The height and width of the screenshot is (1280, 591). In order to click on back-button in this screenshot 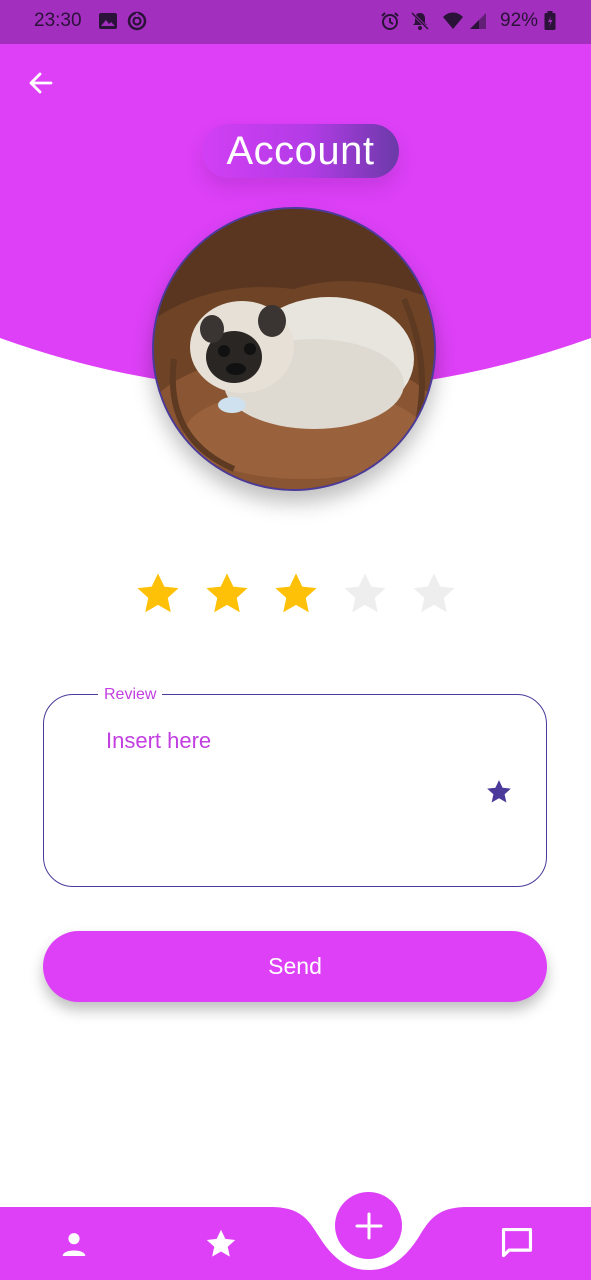, I will do `click(41, 83)`.